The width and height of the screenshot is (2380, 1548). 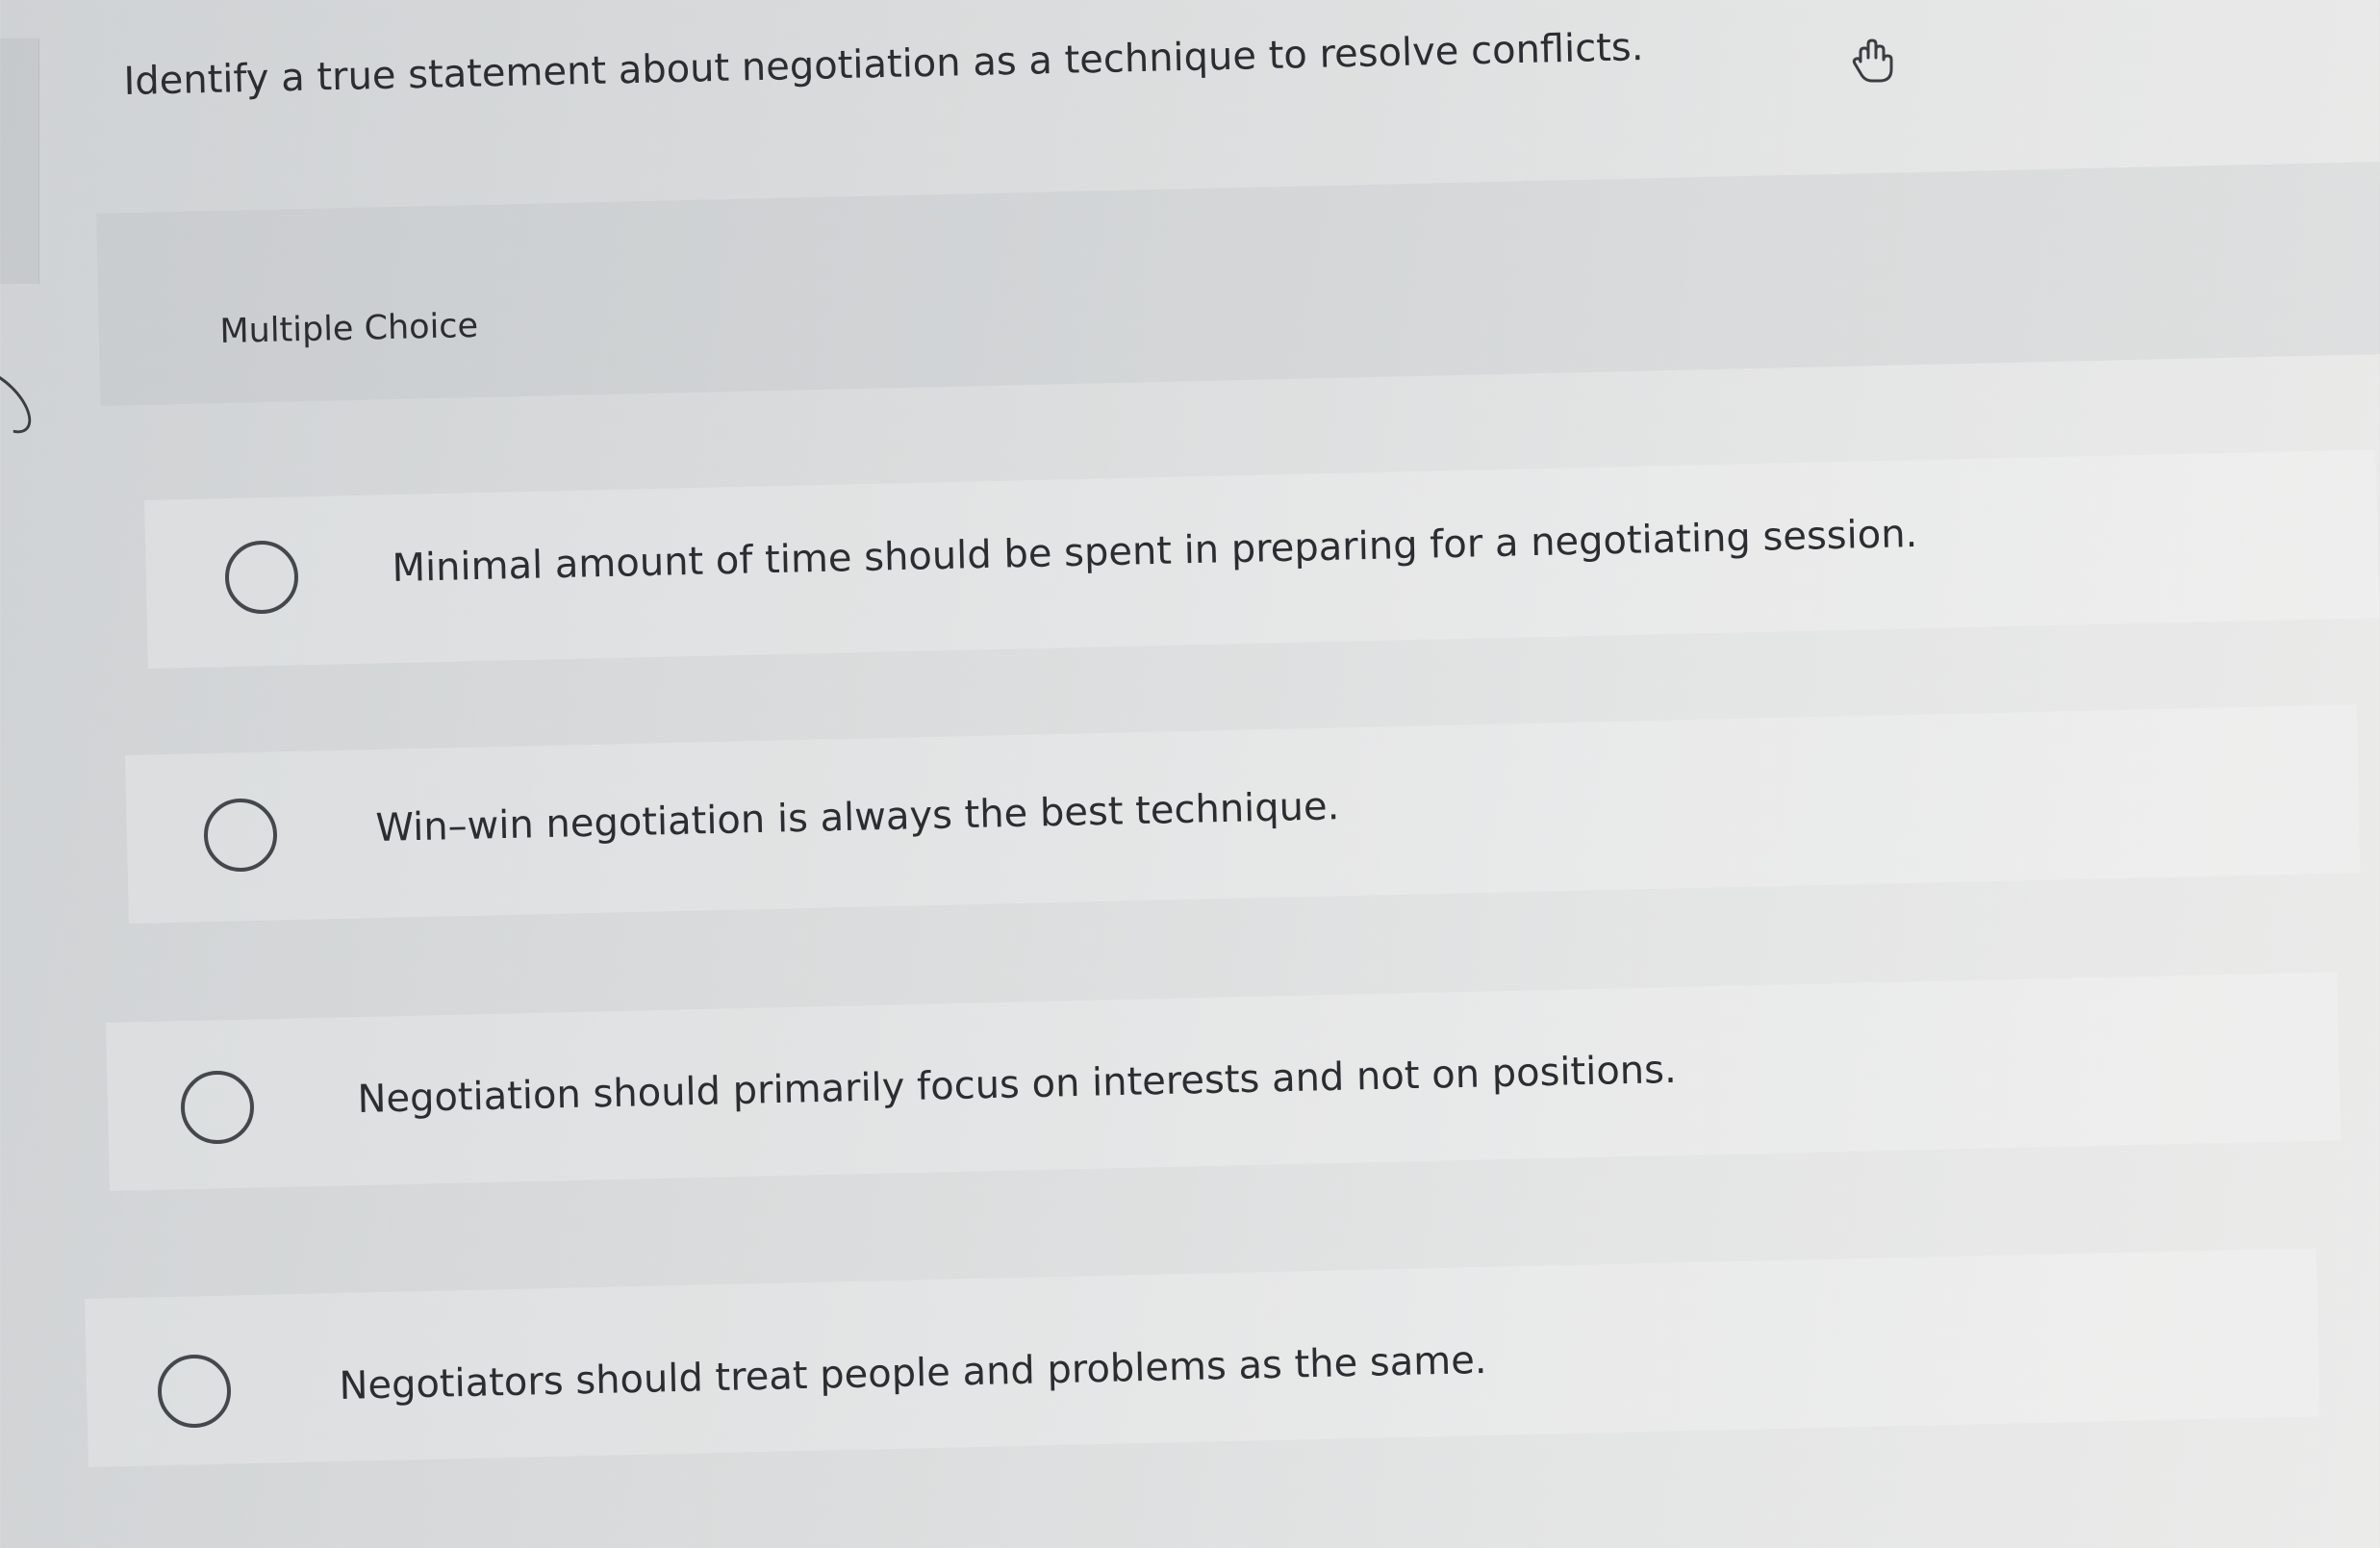 I want to click on page-edge-bracket, so click(x=21, y=401).